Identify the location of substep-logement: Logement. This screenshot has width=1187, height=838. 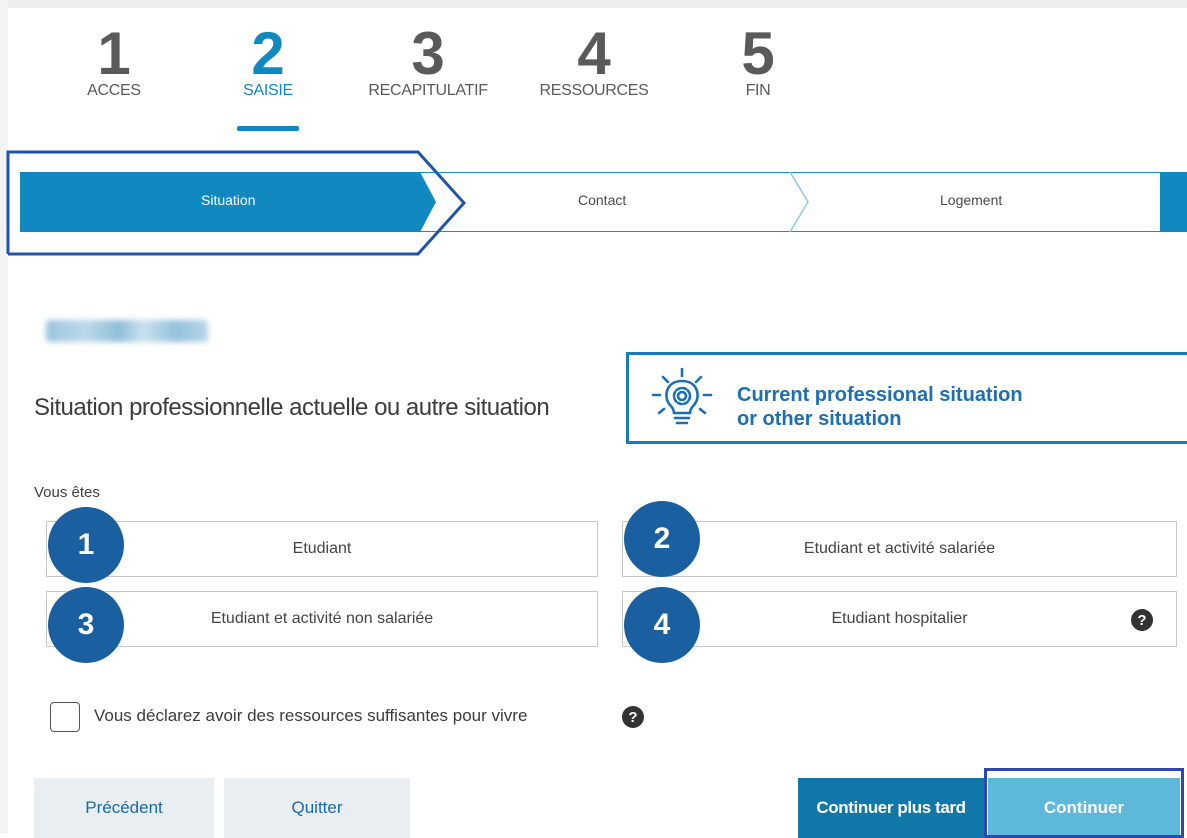
(971, 200).